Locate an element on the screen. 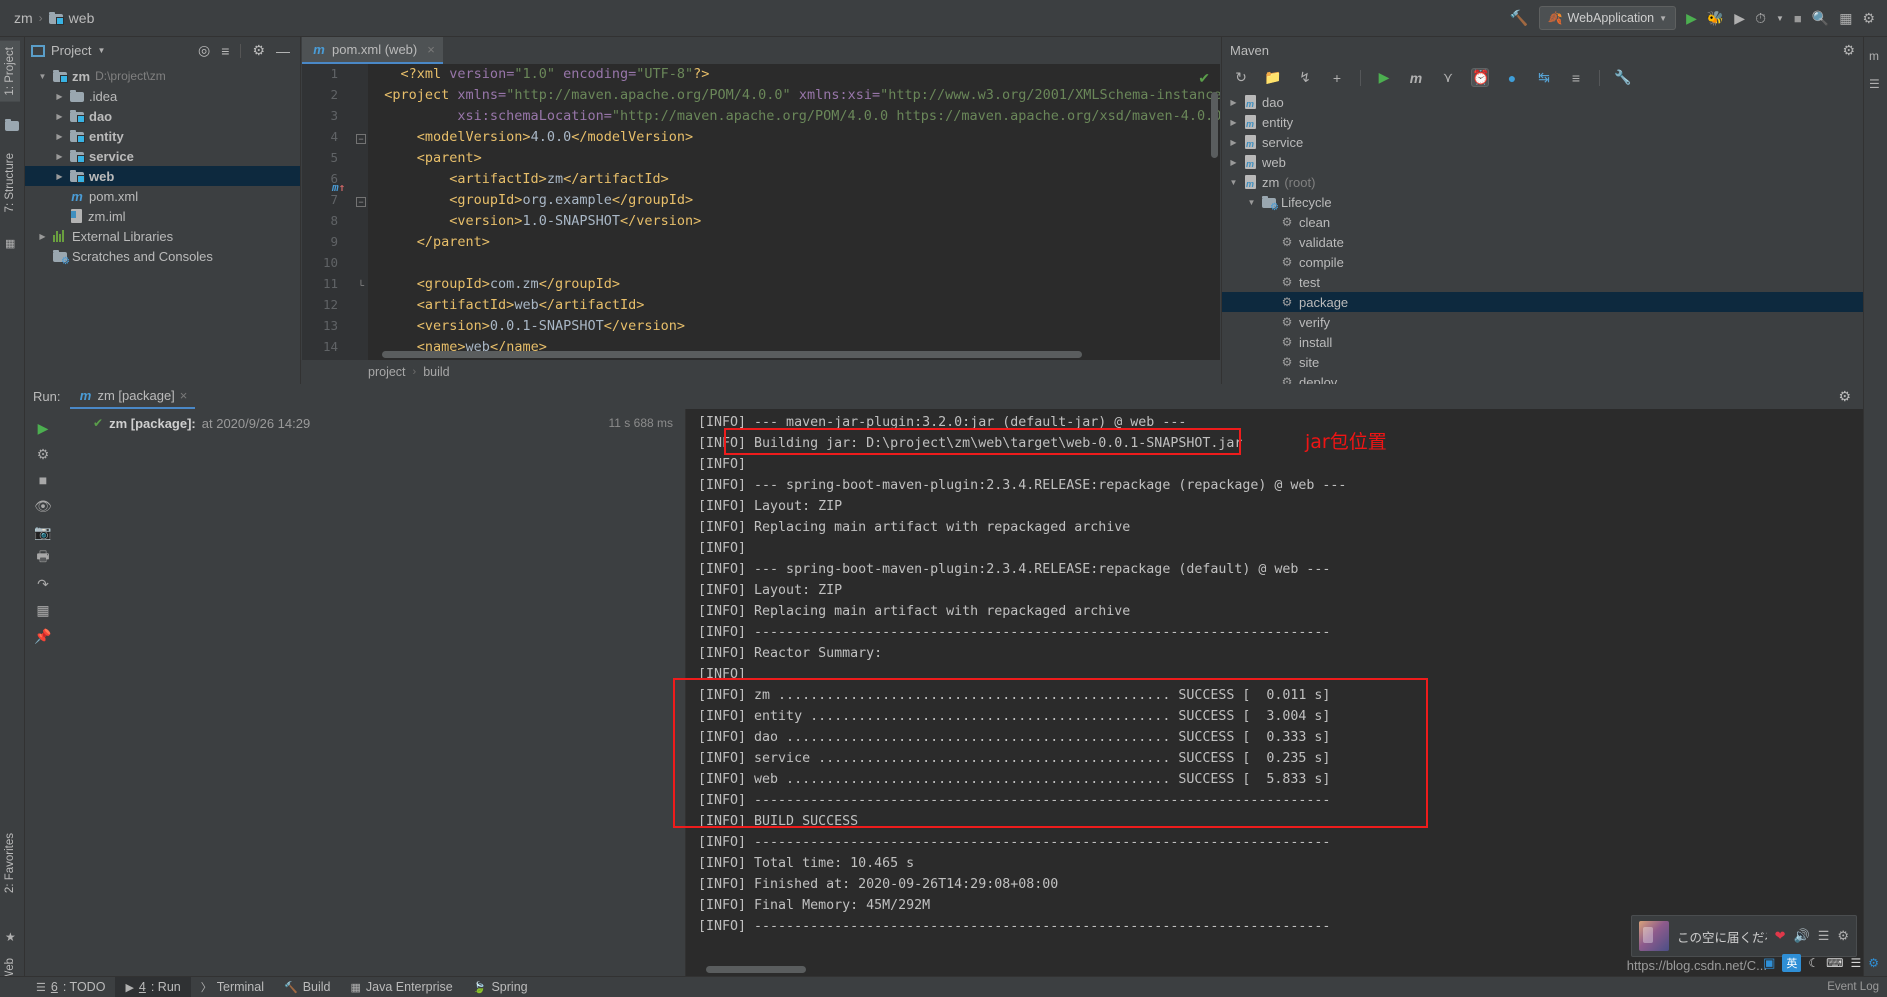 The image size is (1887, 997). search-everywhere-icon: 🔍 is located at coordinates (1820, 18).